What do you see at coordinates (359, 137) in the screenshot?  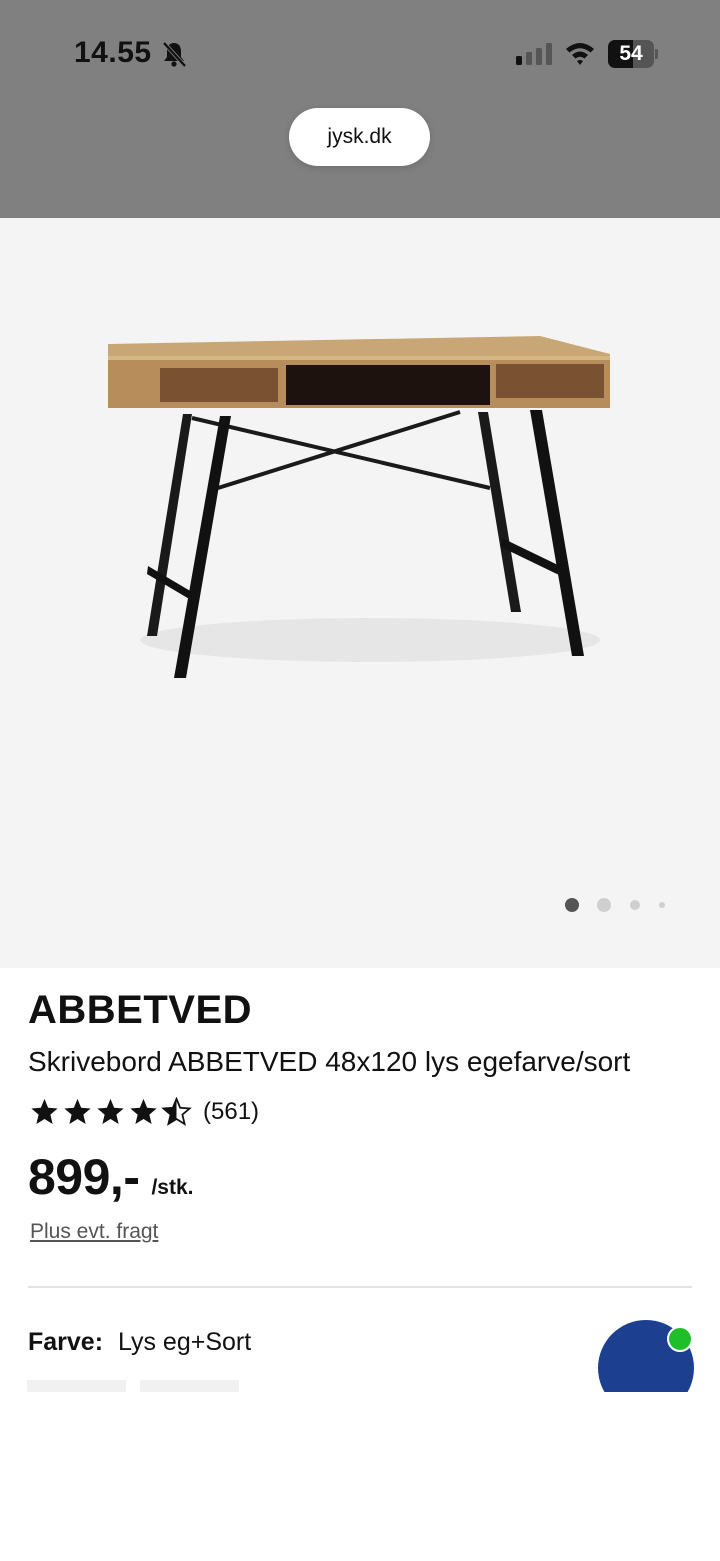 I see `url-bar: jysk.dk` at bounding box center [359, 137].